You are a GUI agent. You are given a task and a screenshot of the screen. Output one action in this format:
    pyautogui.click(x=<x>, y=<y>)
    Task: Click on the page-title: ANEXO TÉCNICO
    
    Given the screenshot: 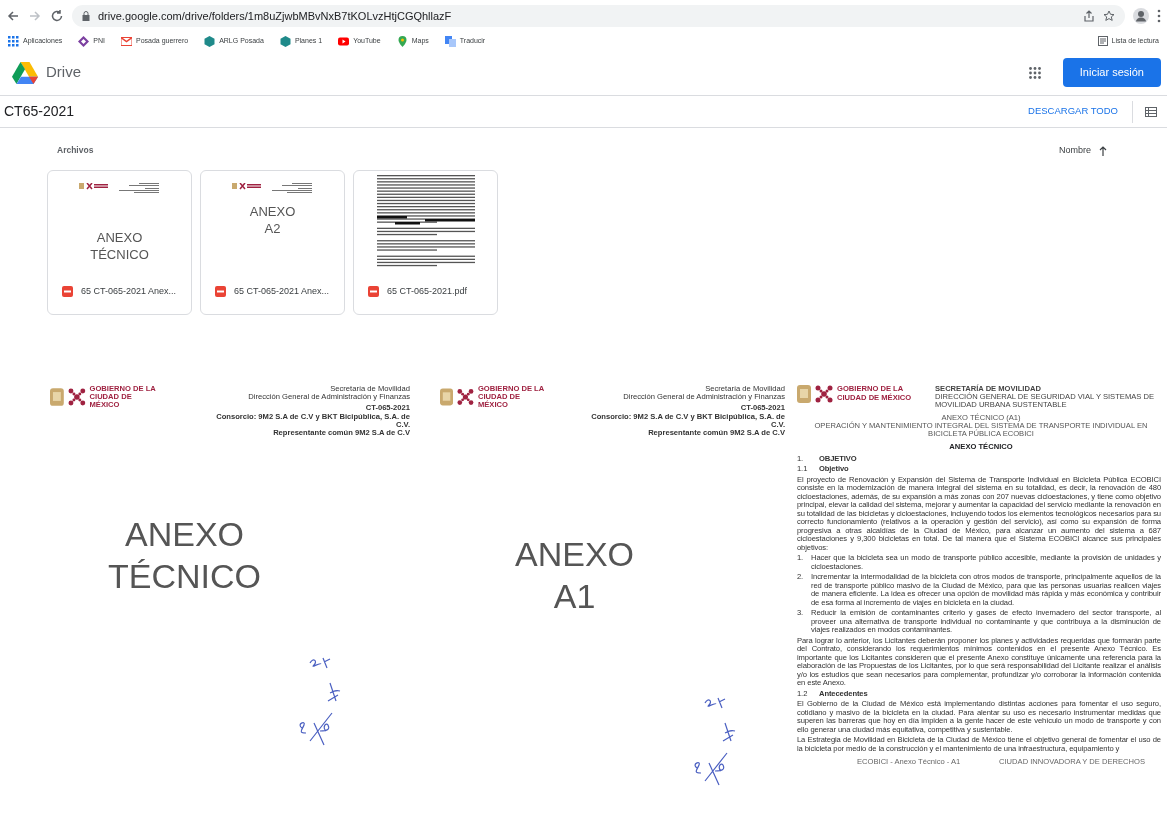 What is the action you would take?
    pyautogui.click(x=184, y=555)
    